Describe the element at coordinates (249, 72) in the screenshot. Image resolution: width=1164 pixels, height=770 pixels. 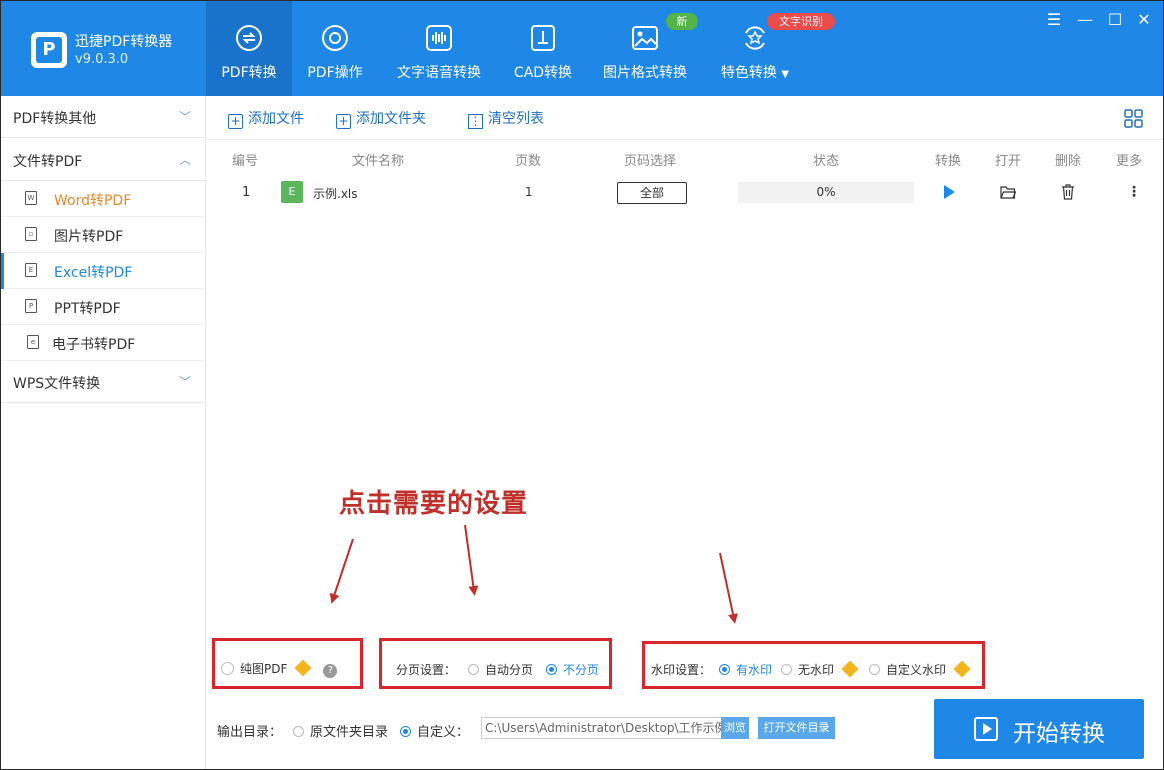
I see `tab-label: PDF转换` at that location.